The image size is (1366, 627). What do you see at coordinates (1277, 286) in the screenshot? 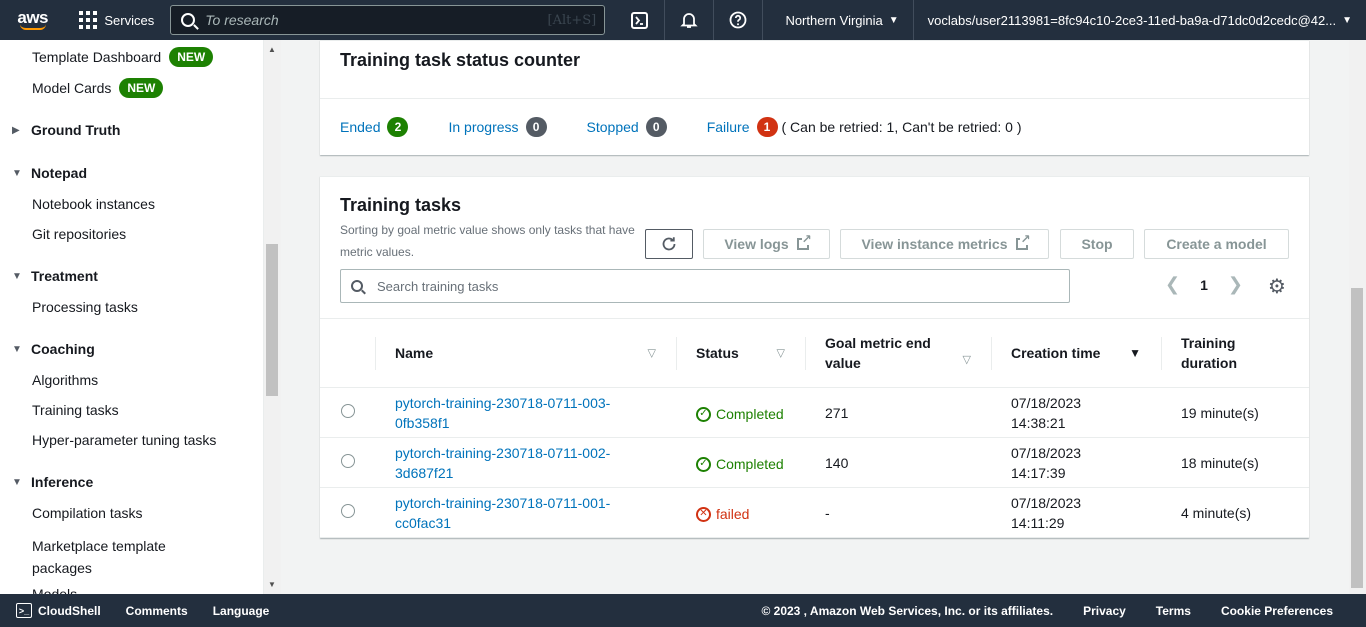
I see `gear-icon: ⚙` at bounding box center [1277, 286].